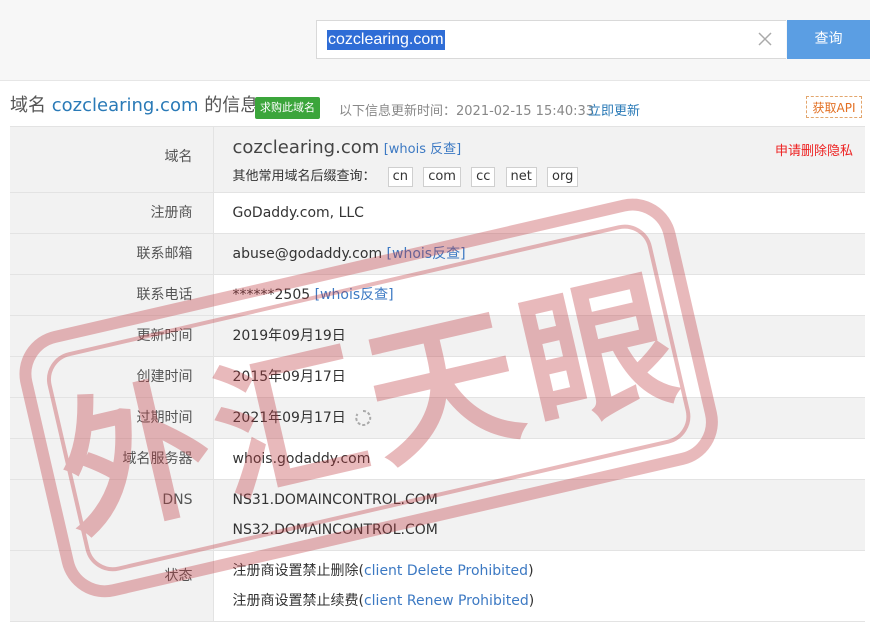  I want to click on search-input-value: cozclearing.com, so click(386, 40).